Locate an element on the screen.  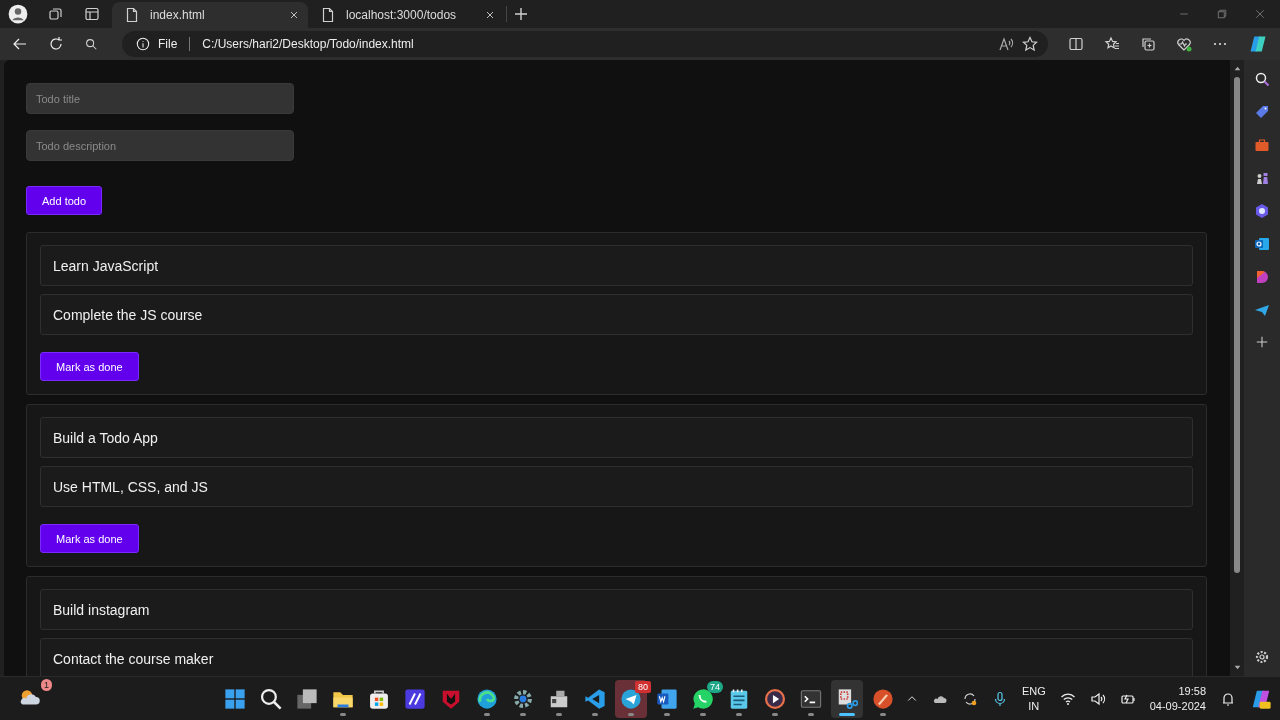
scroll-down-icon is located at coordinates (1237, 667).